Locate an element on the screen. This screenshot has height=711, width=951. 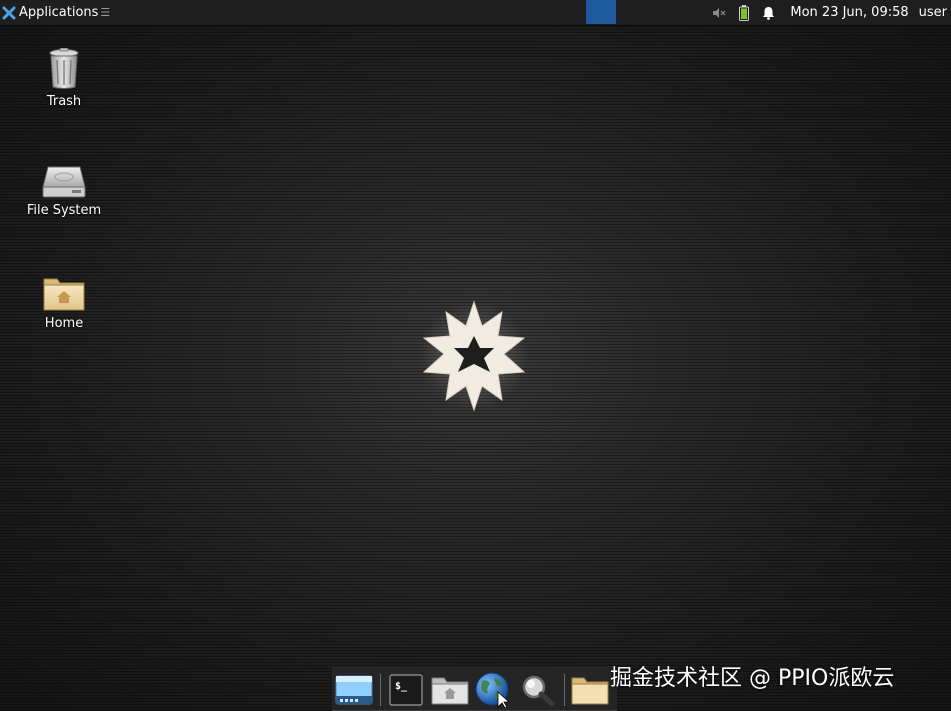
web-browser-icon is located at coordinates (493, 690).